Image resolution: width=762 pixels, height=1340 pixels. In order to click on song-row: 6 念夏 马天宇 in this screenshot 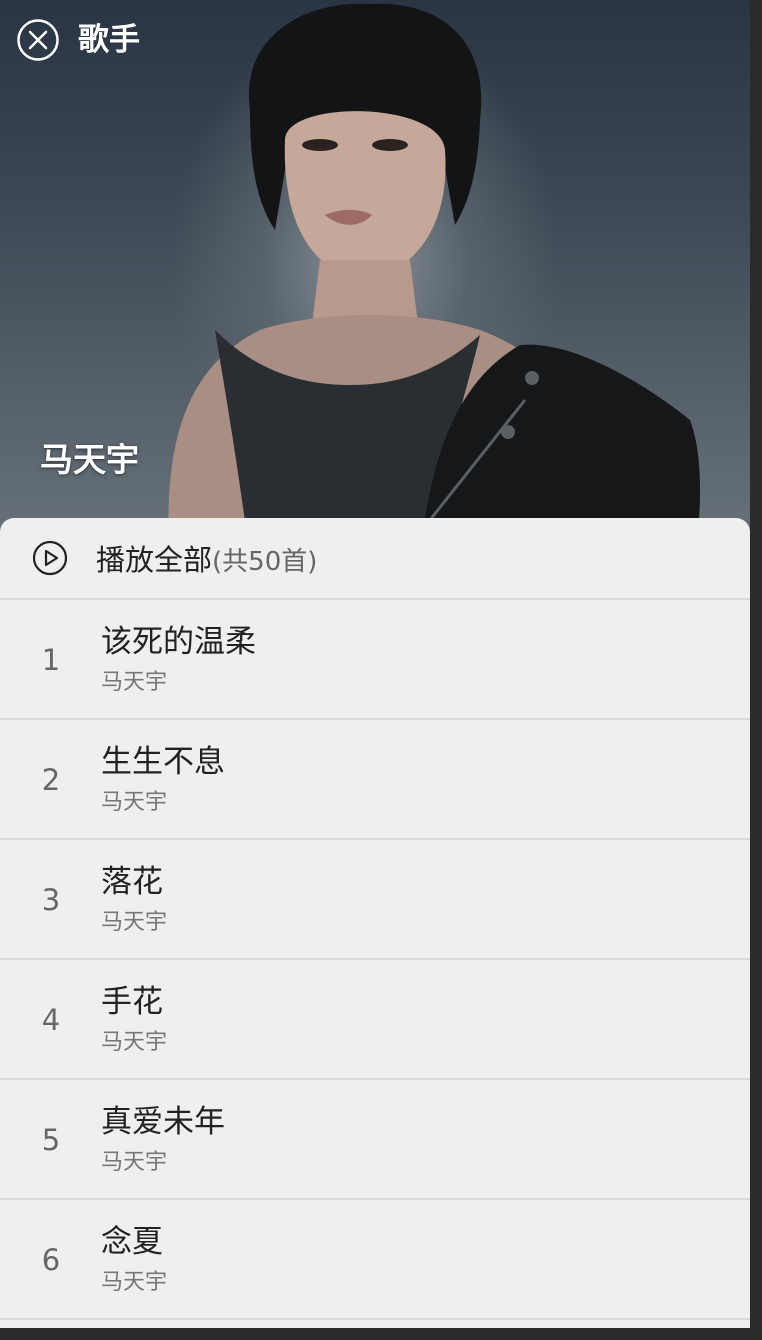, I will do `click(375, 1260)`.